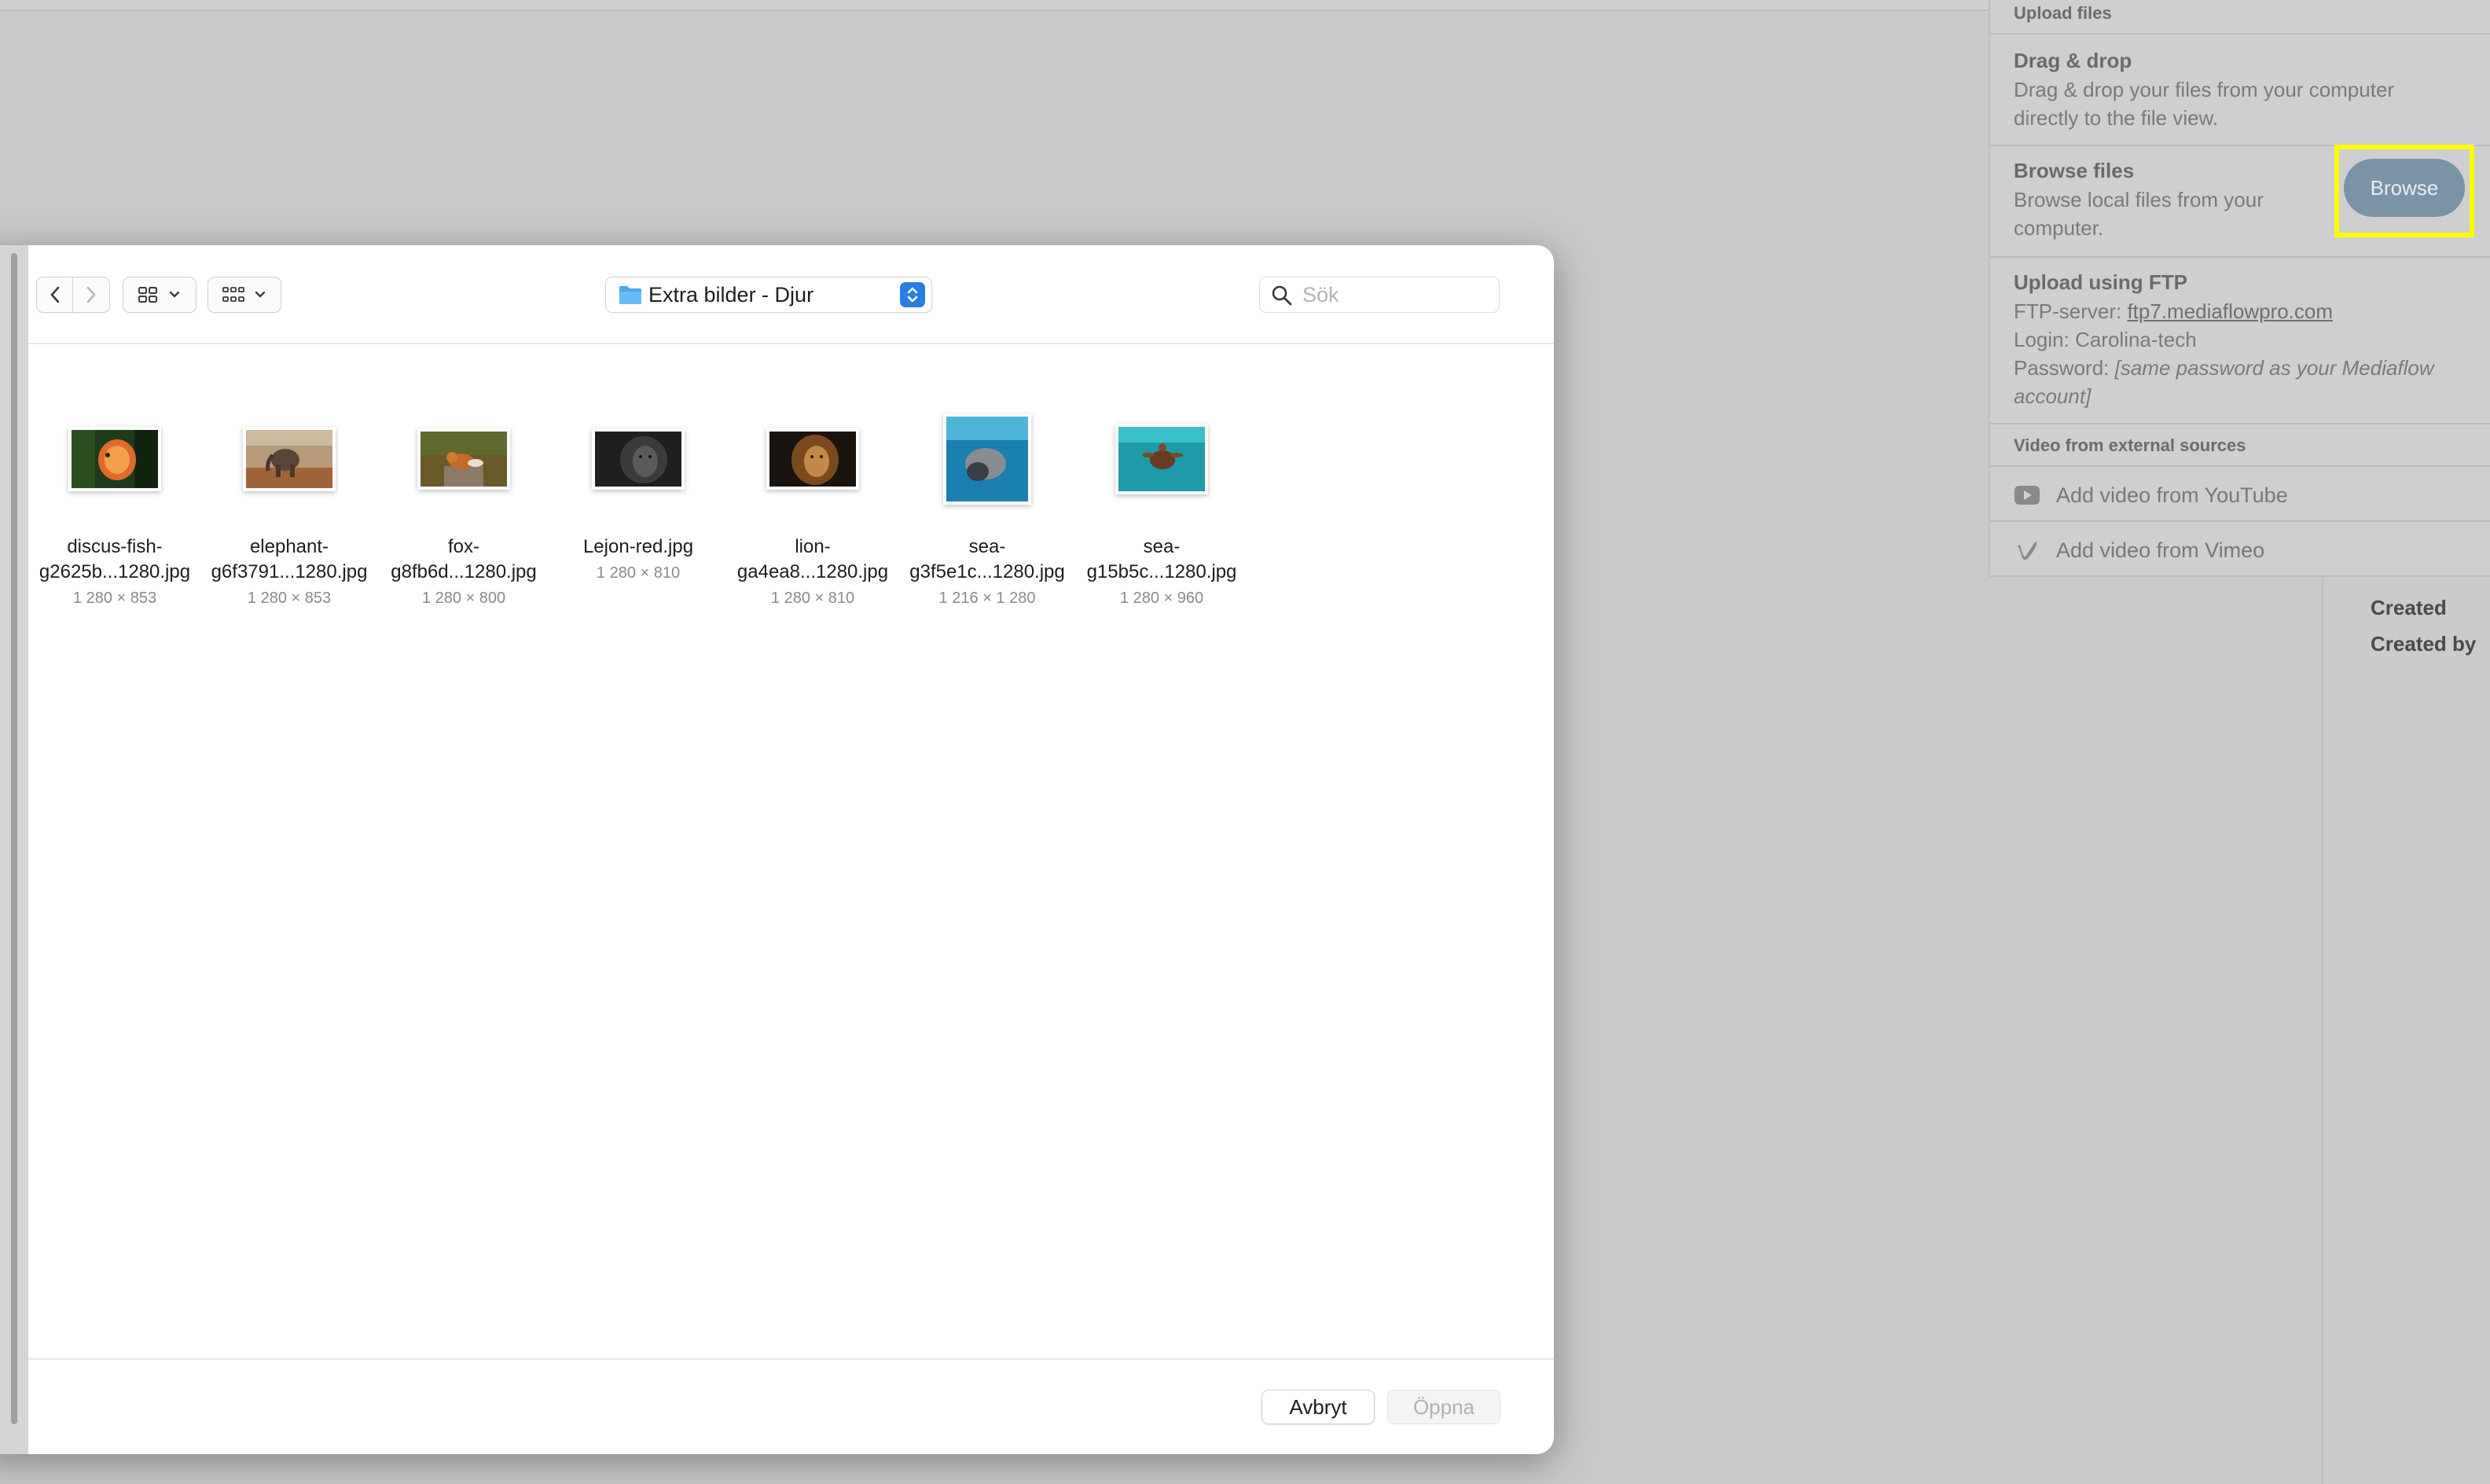 This screenshot has height=1484, width=2490. What do you see at coordinates (987, 598) in the screenshot?
I see `file-dimensions: 1 216 × 1 280` at bounding box center [987, 598].